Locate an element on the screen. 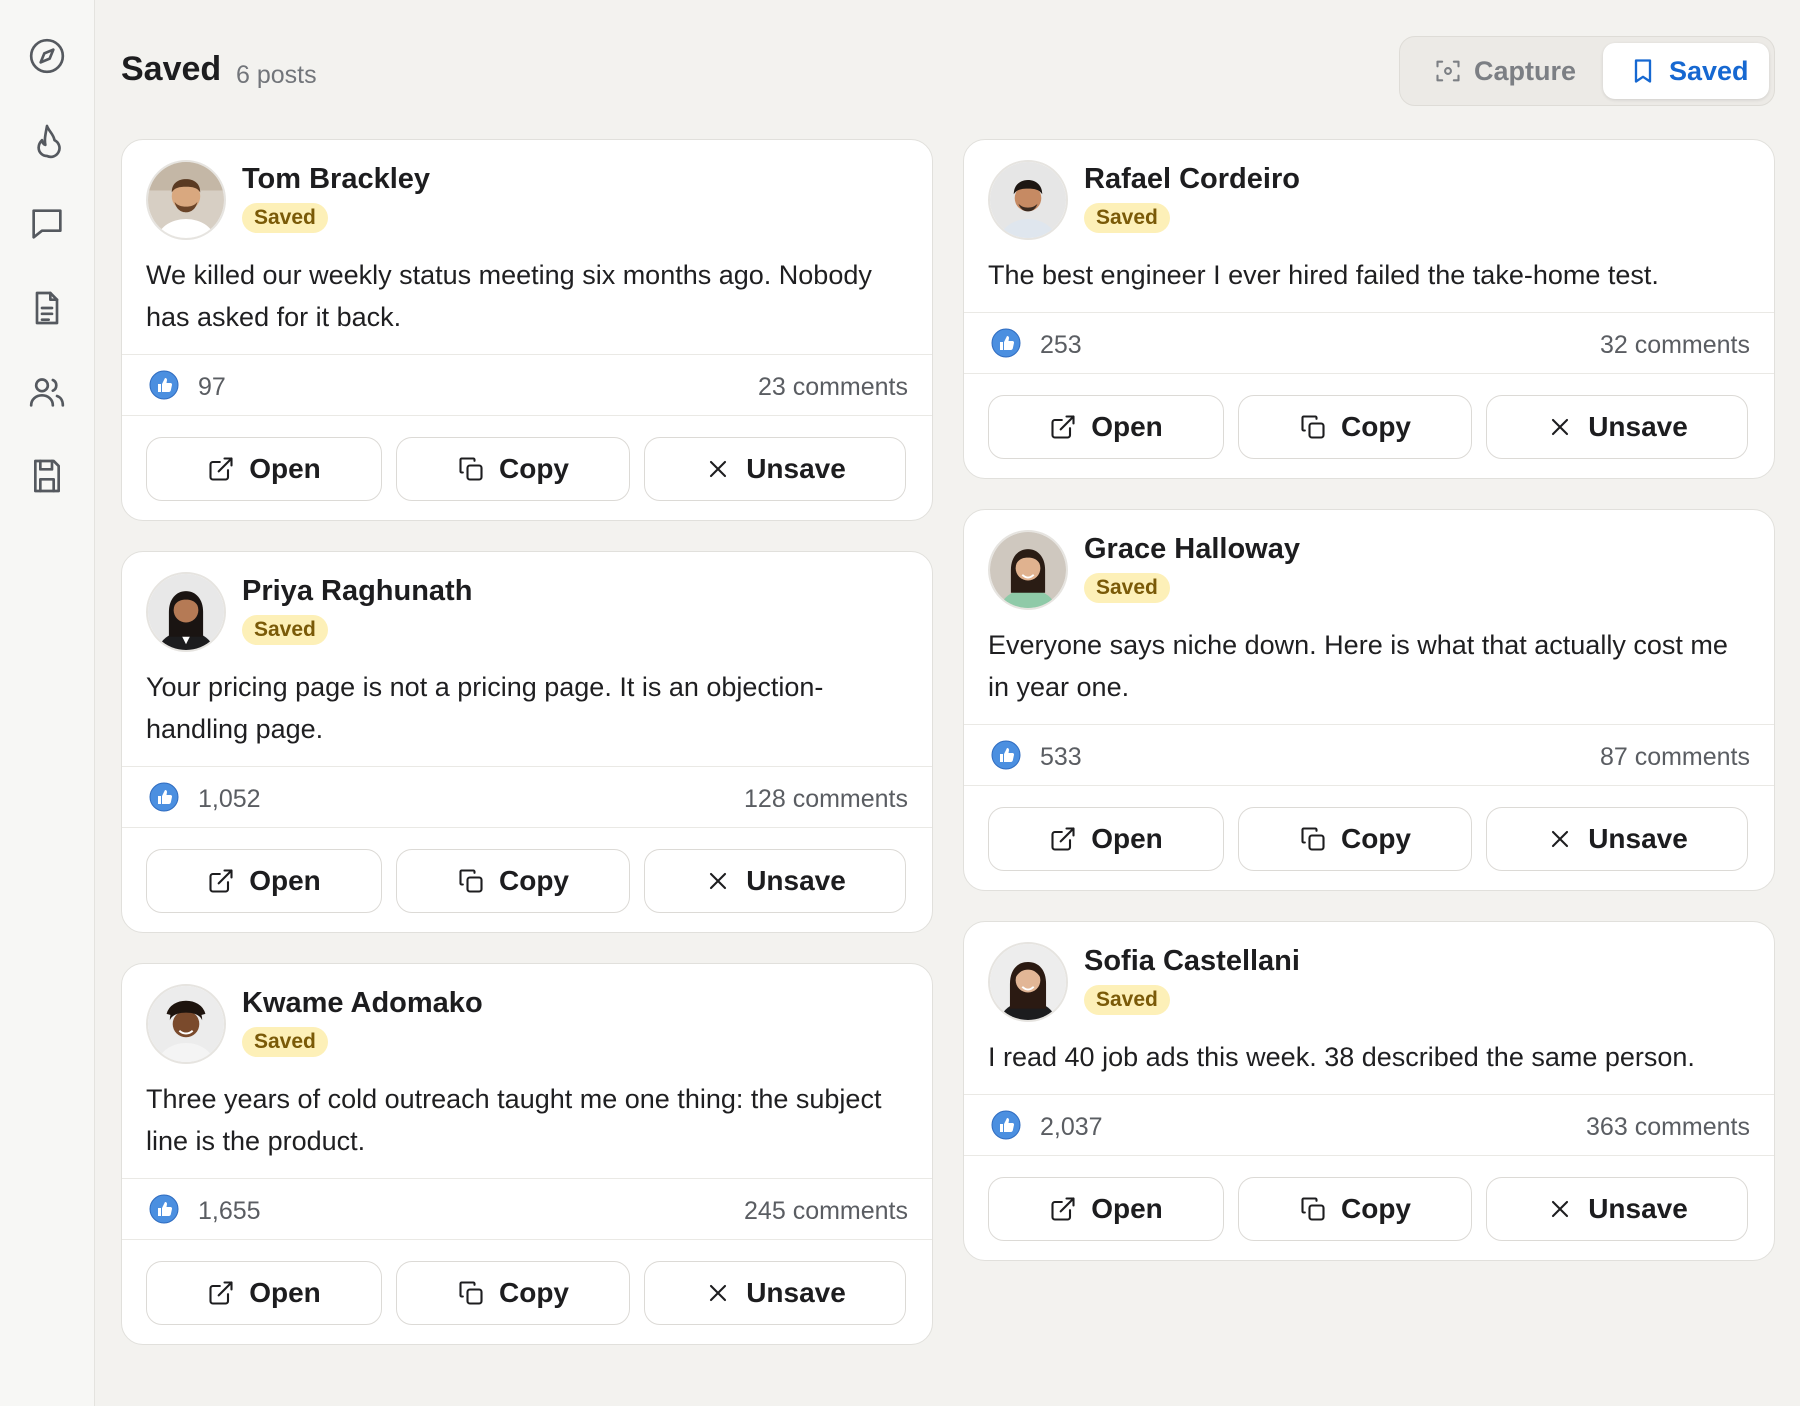 The image size is (1800, 1406). compass-icon is located at coordinates (47, 56).